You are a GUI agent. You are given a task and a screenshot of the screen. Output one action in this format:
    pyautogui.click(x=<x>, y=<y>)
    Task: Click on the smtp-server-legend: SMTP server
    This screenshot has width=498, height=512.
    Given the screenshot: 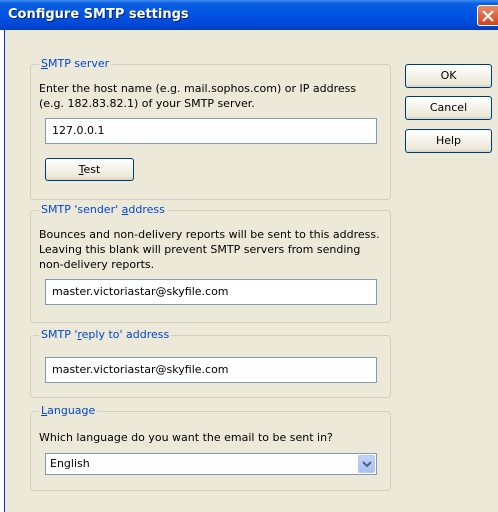 What is the action you would take?
    pyautogui.click(x=75, y=63)
    